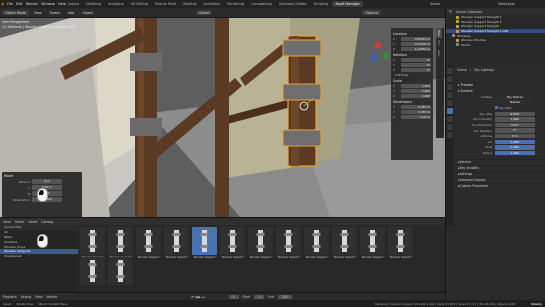 The image size is (545, 307). What do you see at coordinates (416, 86) in the screenshot?
I see `scale-x-field: 1.000` at bounding box center [416, 86].